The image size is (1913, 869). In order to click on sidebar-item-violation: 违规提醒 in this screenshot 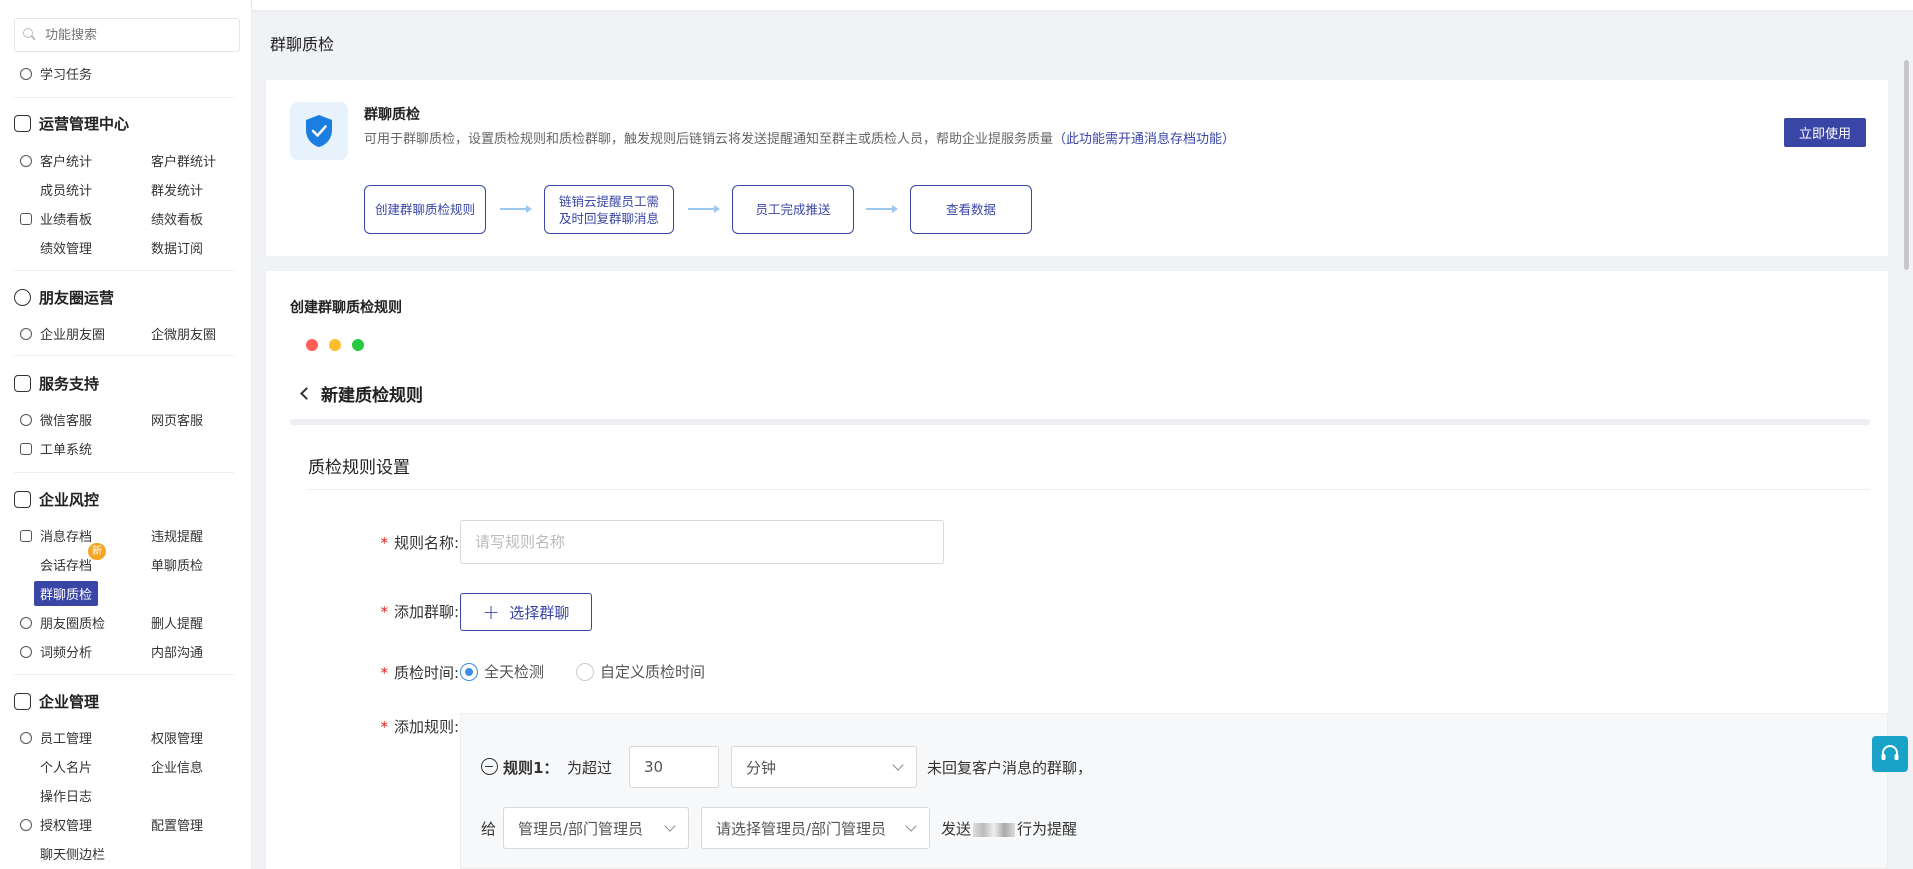, I will do `click(177, 535)`.